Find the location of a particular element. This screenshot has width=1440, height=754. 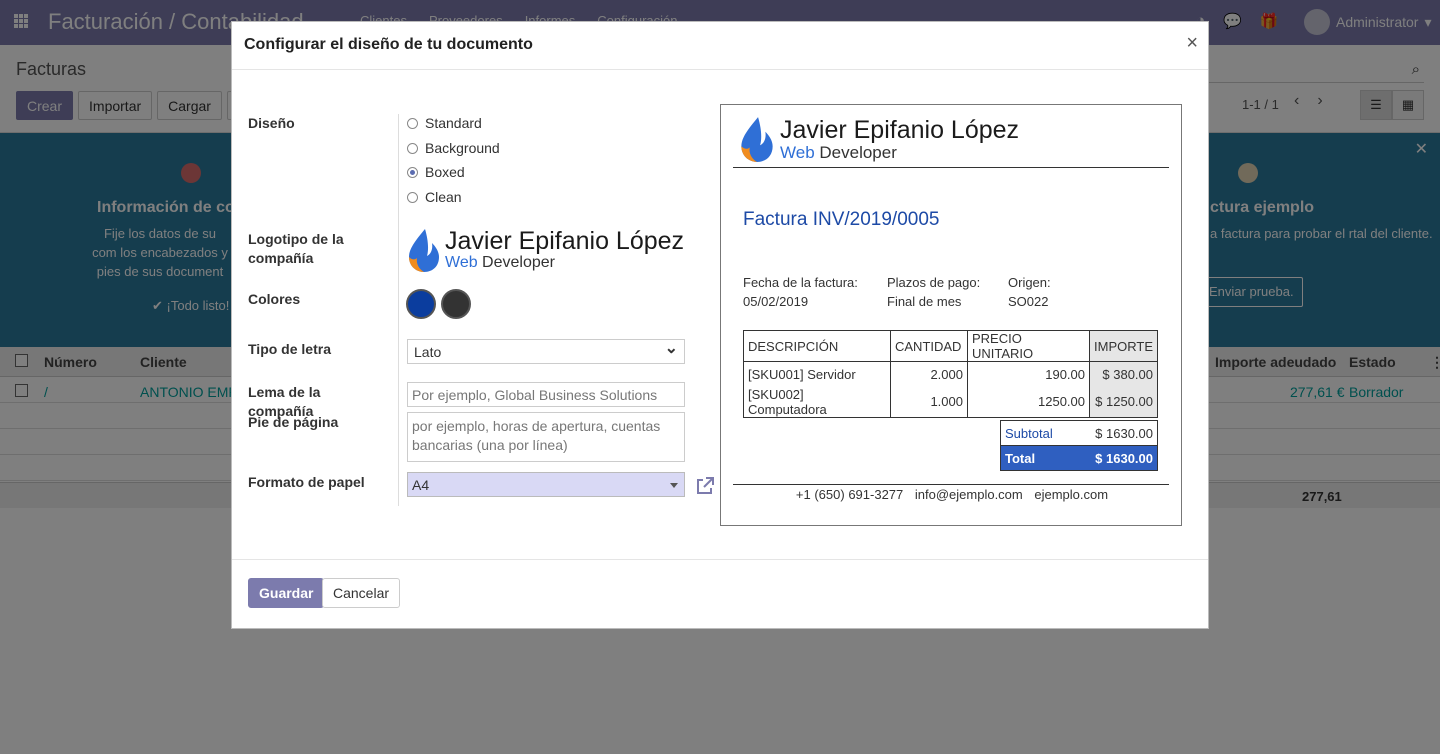

meta-invoice-date: Fecha de la factura: 05/02/2019 is located at coordinates (800, 292).